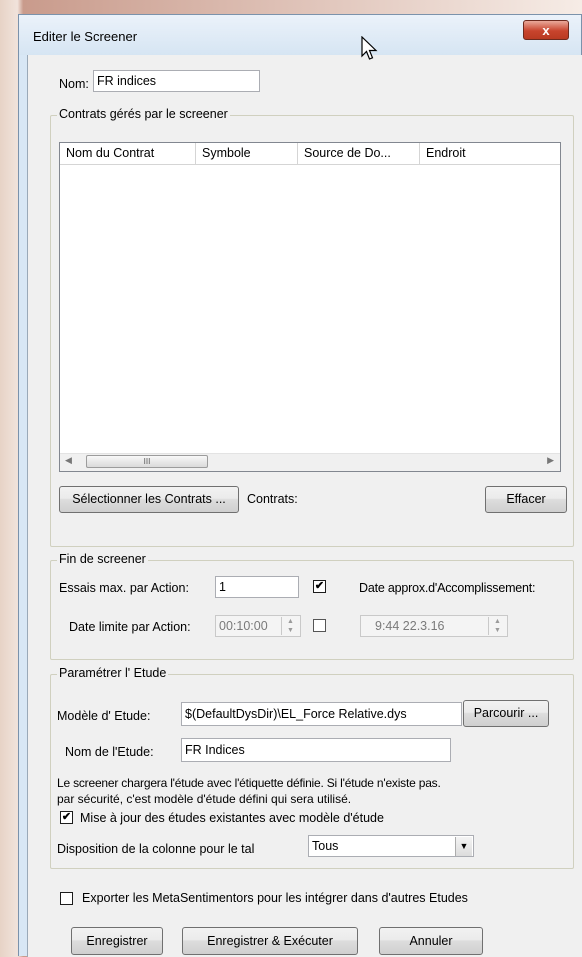 The image size is (582, 957). What do you see at coordinates (247, 154) in the screenshot?
I see `column-header-symbol: Symbole` at bounding box center [247, 154].